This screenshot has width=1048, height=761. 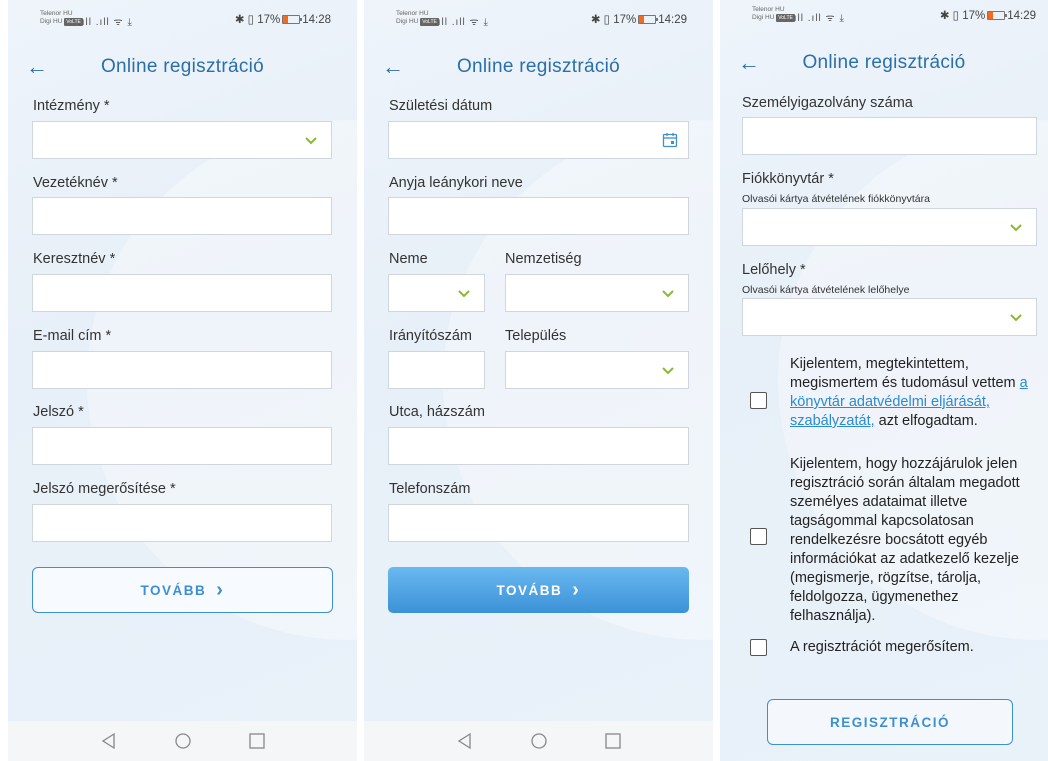 What do you see at coordinates (889, 227) in the screenshot?
I see `branch-select` at bounding box center [889, 227].